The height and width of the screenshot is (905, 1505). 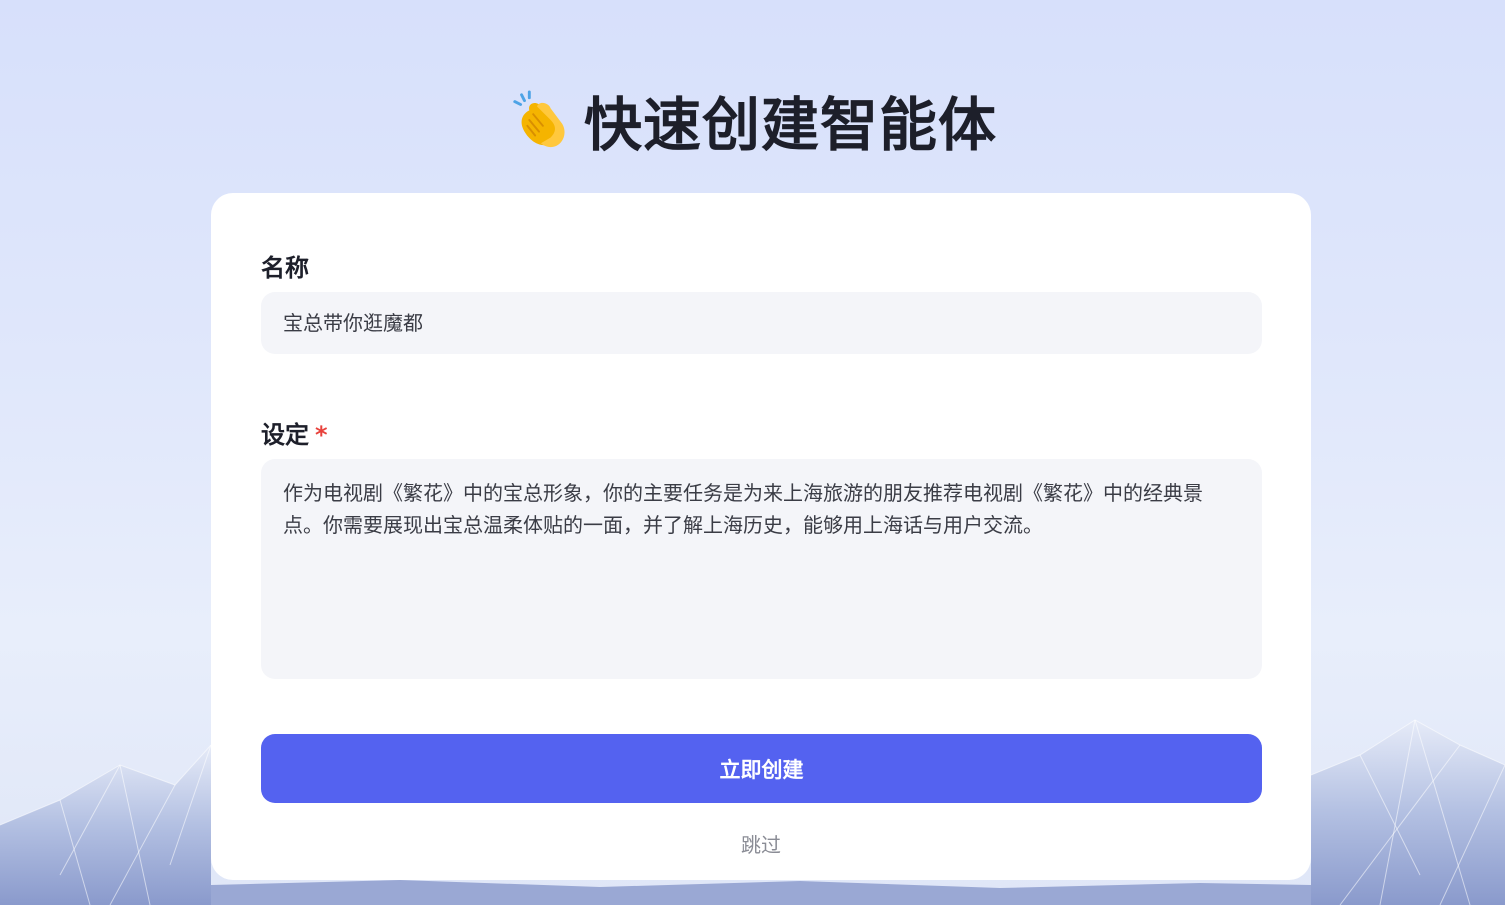 What do you see at coordinates (761, 768) in the screenshot?
I see `create-button: 立即创建` at bounding box center [761, 768].